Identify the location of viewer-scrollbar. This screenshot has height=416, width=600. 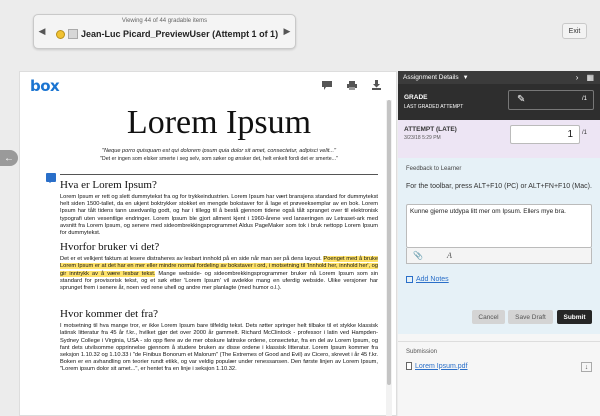
(389, 258).